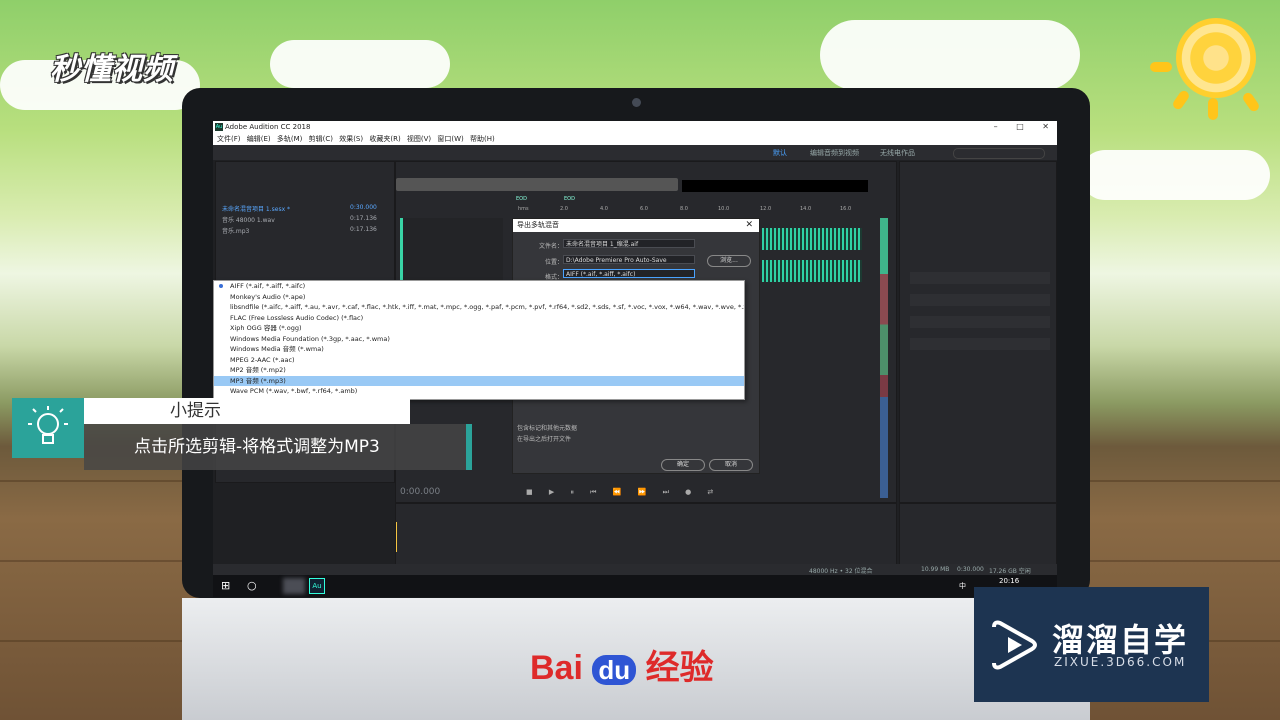 This screenshot has height=720, width=1280. What do you see at coordinates (537, 184) in the screenshot?
I see `overview-bar` at bounding box center [537, 184].